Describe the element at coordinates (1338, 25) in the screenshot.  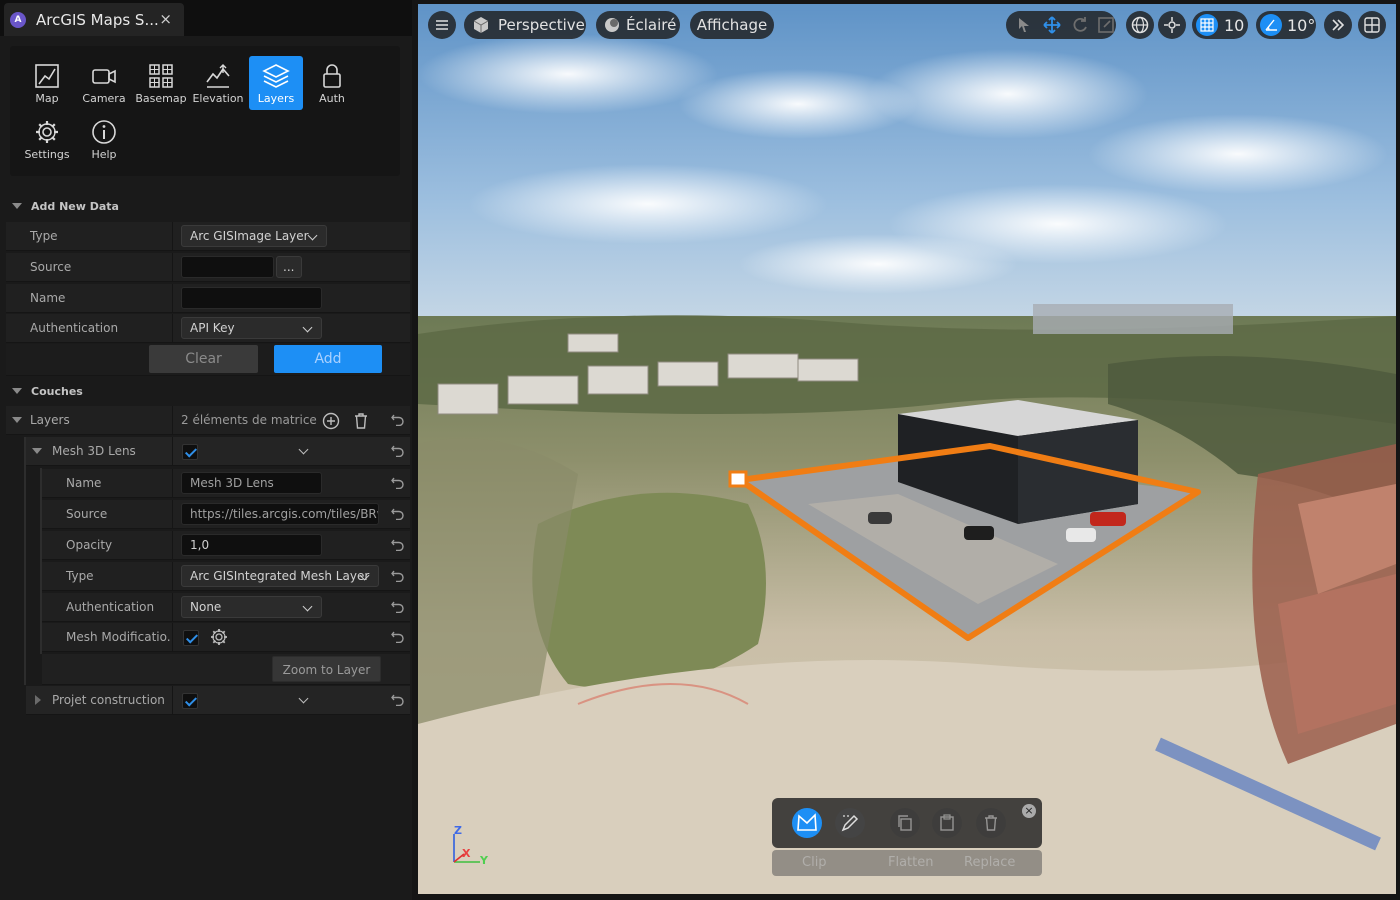
I see `more-options-button` at that location.